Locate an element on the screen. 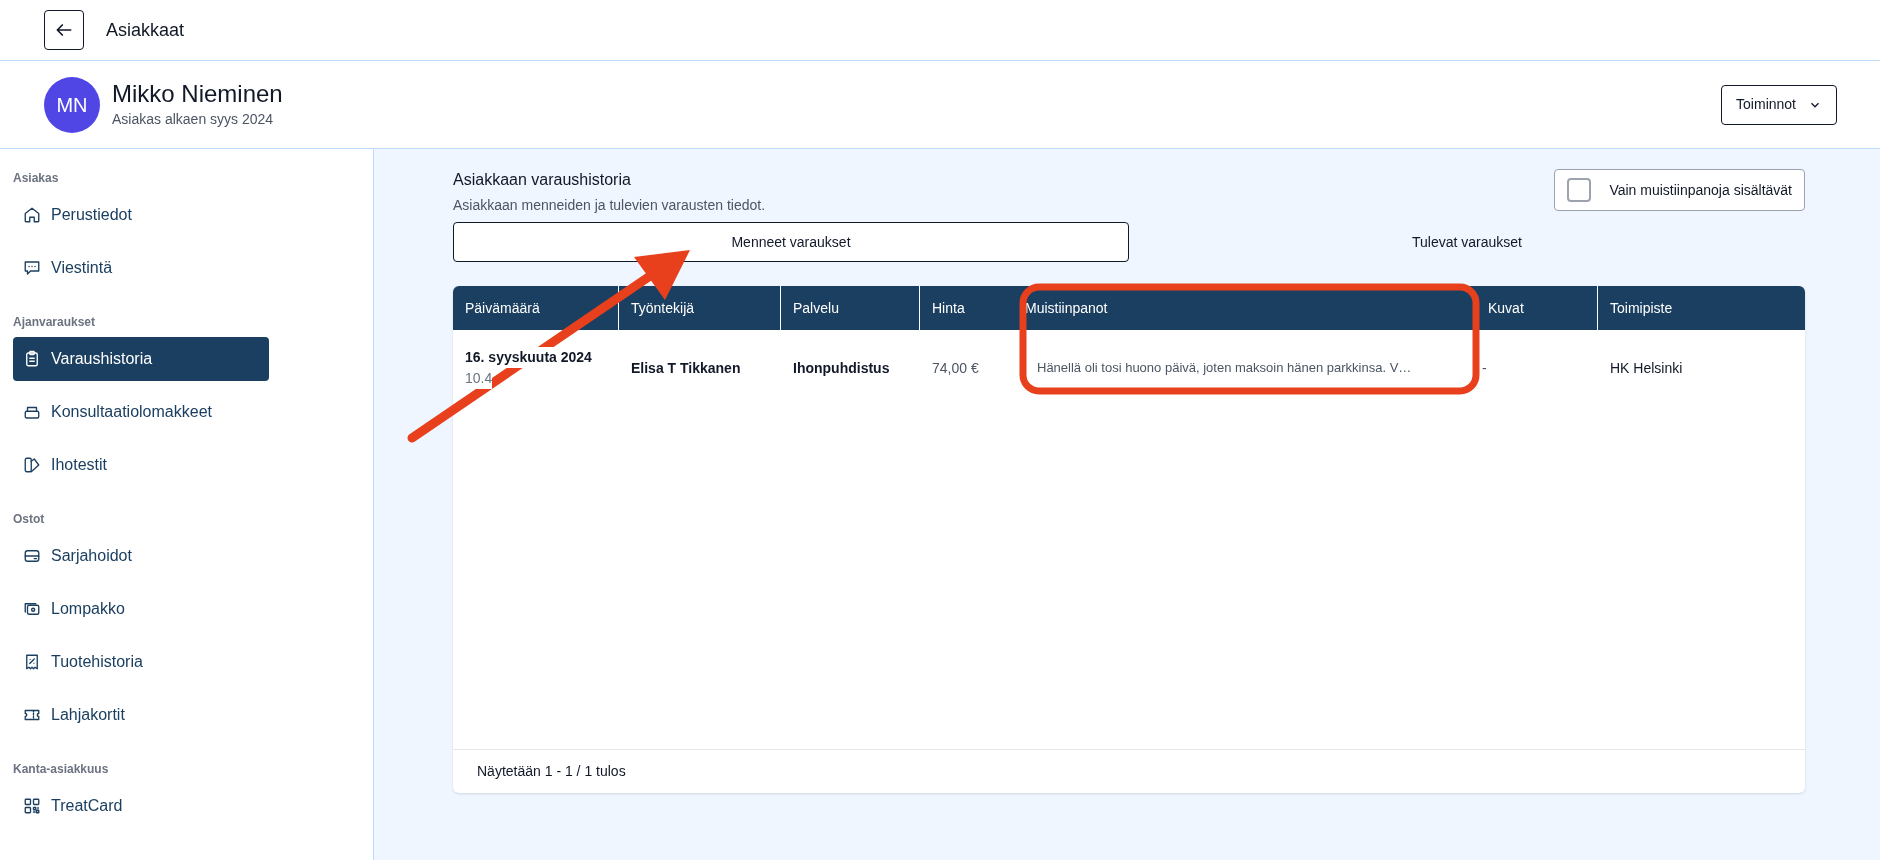 The image size is (1880, 860). speech-bubble-icon is located at coordinates (32, 268).